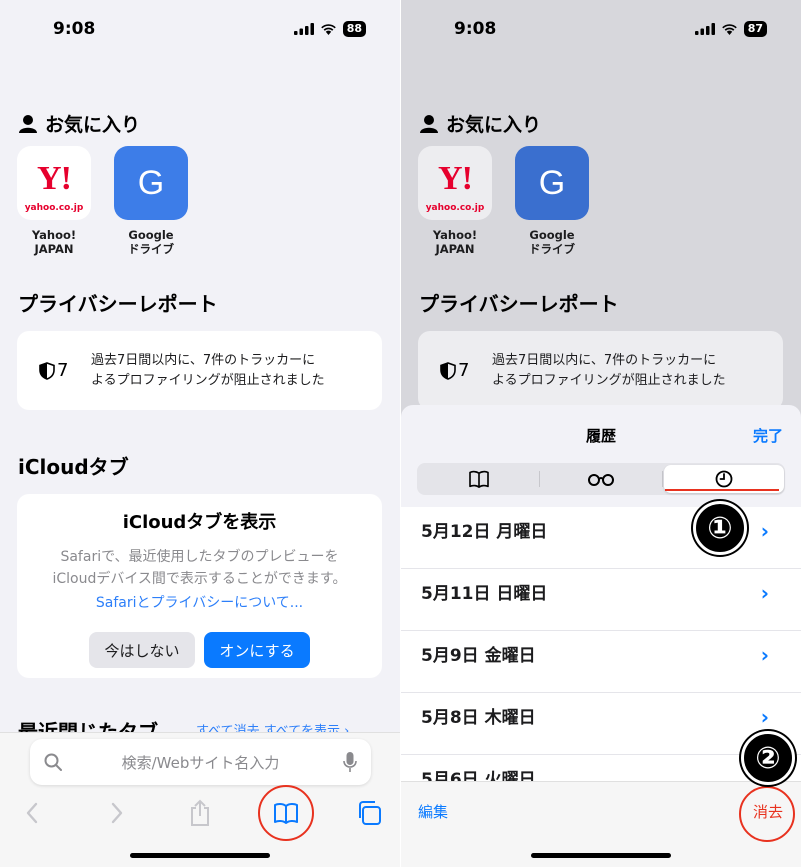  I want to click on battery-indicator: 88, so click(354, 29).